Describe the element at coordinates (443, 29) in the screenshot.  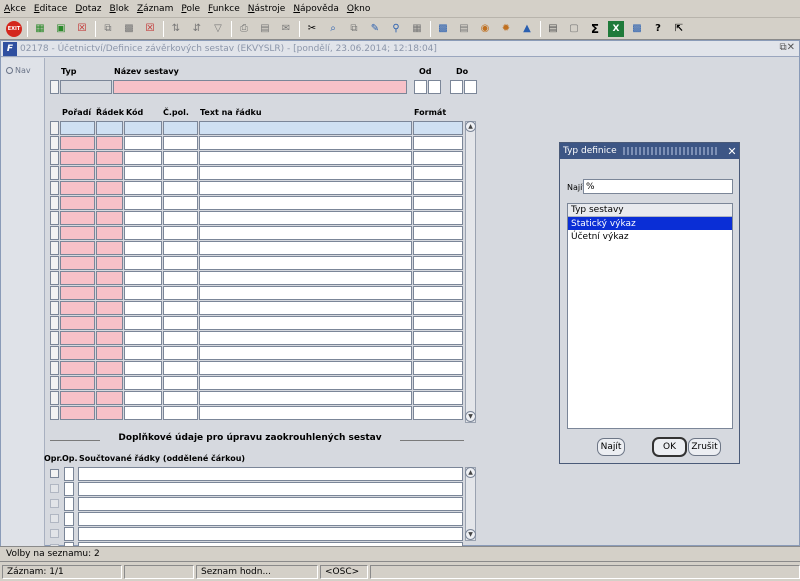
I see `clipboard-icon: ▩` at that location.